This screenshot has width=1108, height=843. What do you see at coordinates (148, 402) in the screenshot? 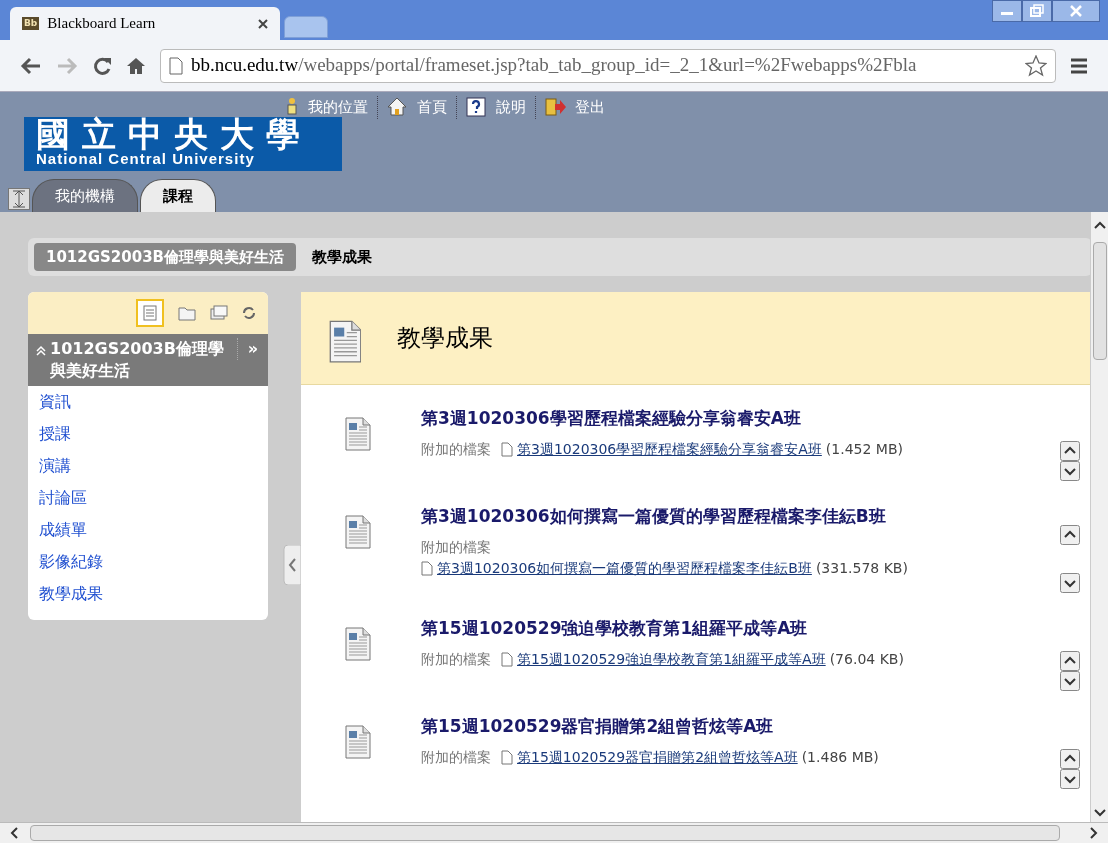
I see `course-menu-link: 資訊` at bounding box center [148, 402].